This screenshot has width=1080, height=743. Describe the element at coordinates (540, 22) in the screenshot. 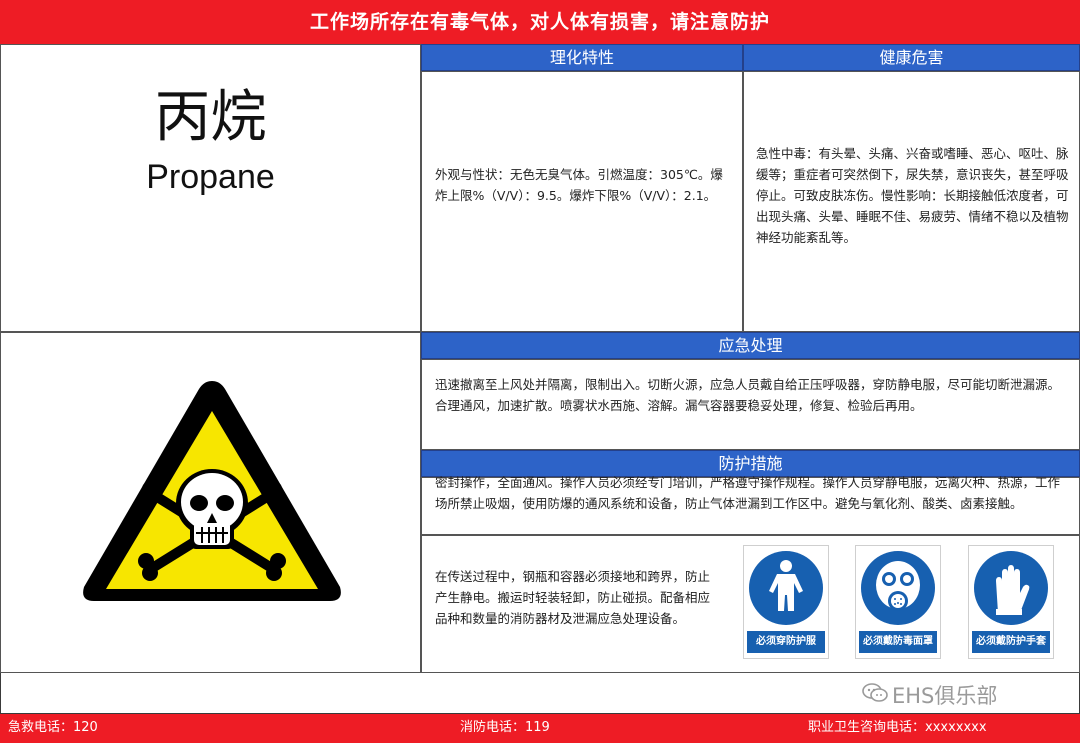

I see `warning-banner: 工作场所存在有毒气体，对人体有损害，请注意防护` at that location.